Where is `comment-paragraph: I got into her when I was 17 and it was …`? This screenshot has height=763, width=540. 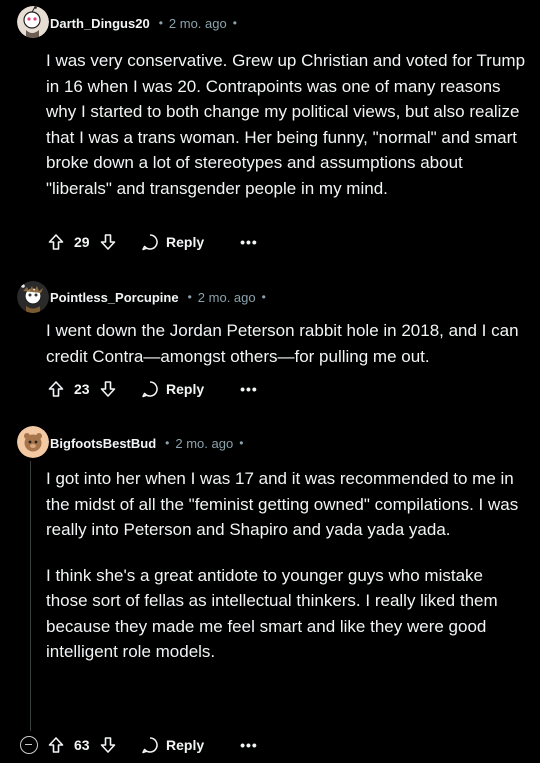 comment-paragraph: I got into her when I was 17 and it was … is located at coordinates (282, 504).